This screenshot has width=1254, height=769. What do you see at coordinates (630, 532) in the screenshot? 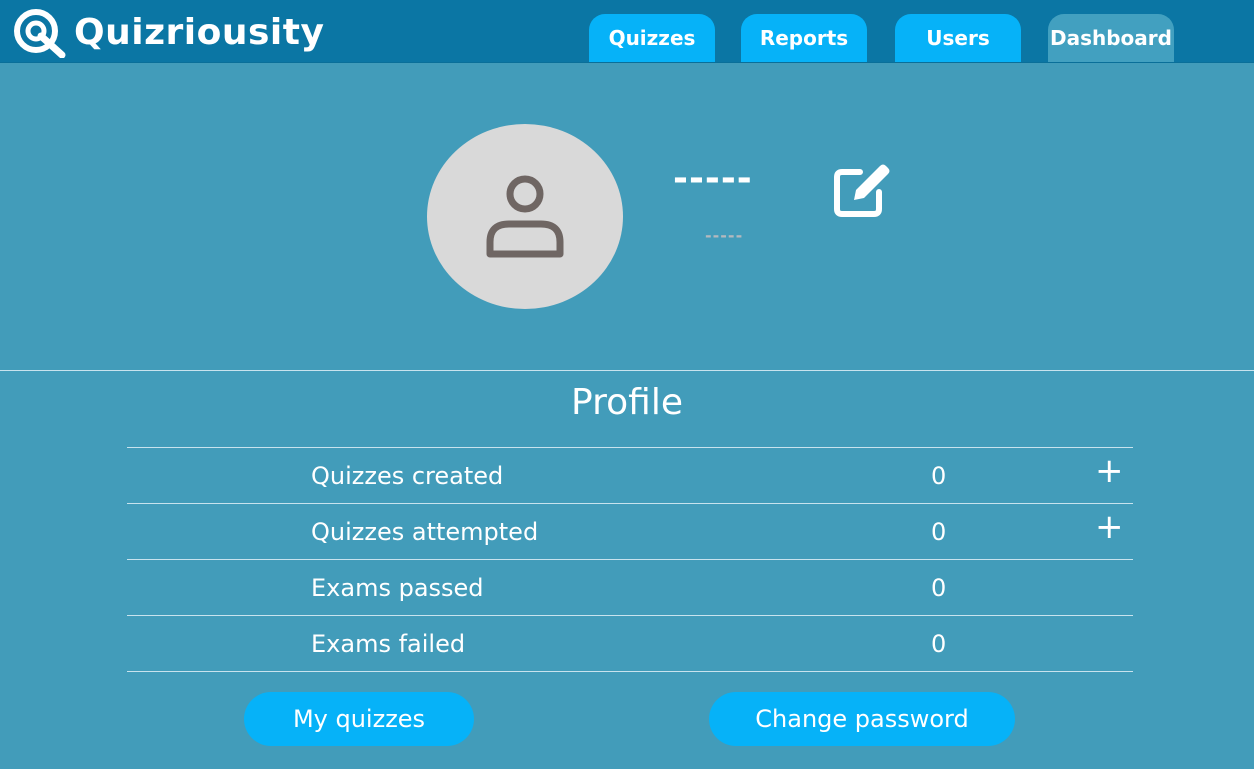
I see `stat-row-quizzes-attempted: Quizzes attempted 0 +` at bounding box center [630, 532].